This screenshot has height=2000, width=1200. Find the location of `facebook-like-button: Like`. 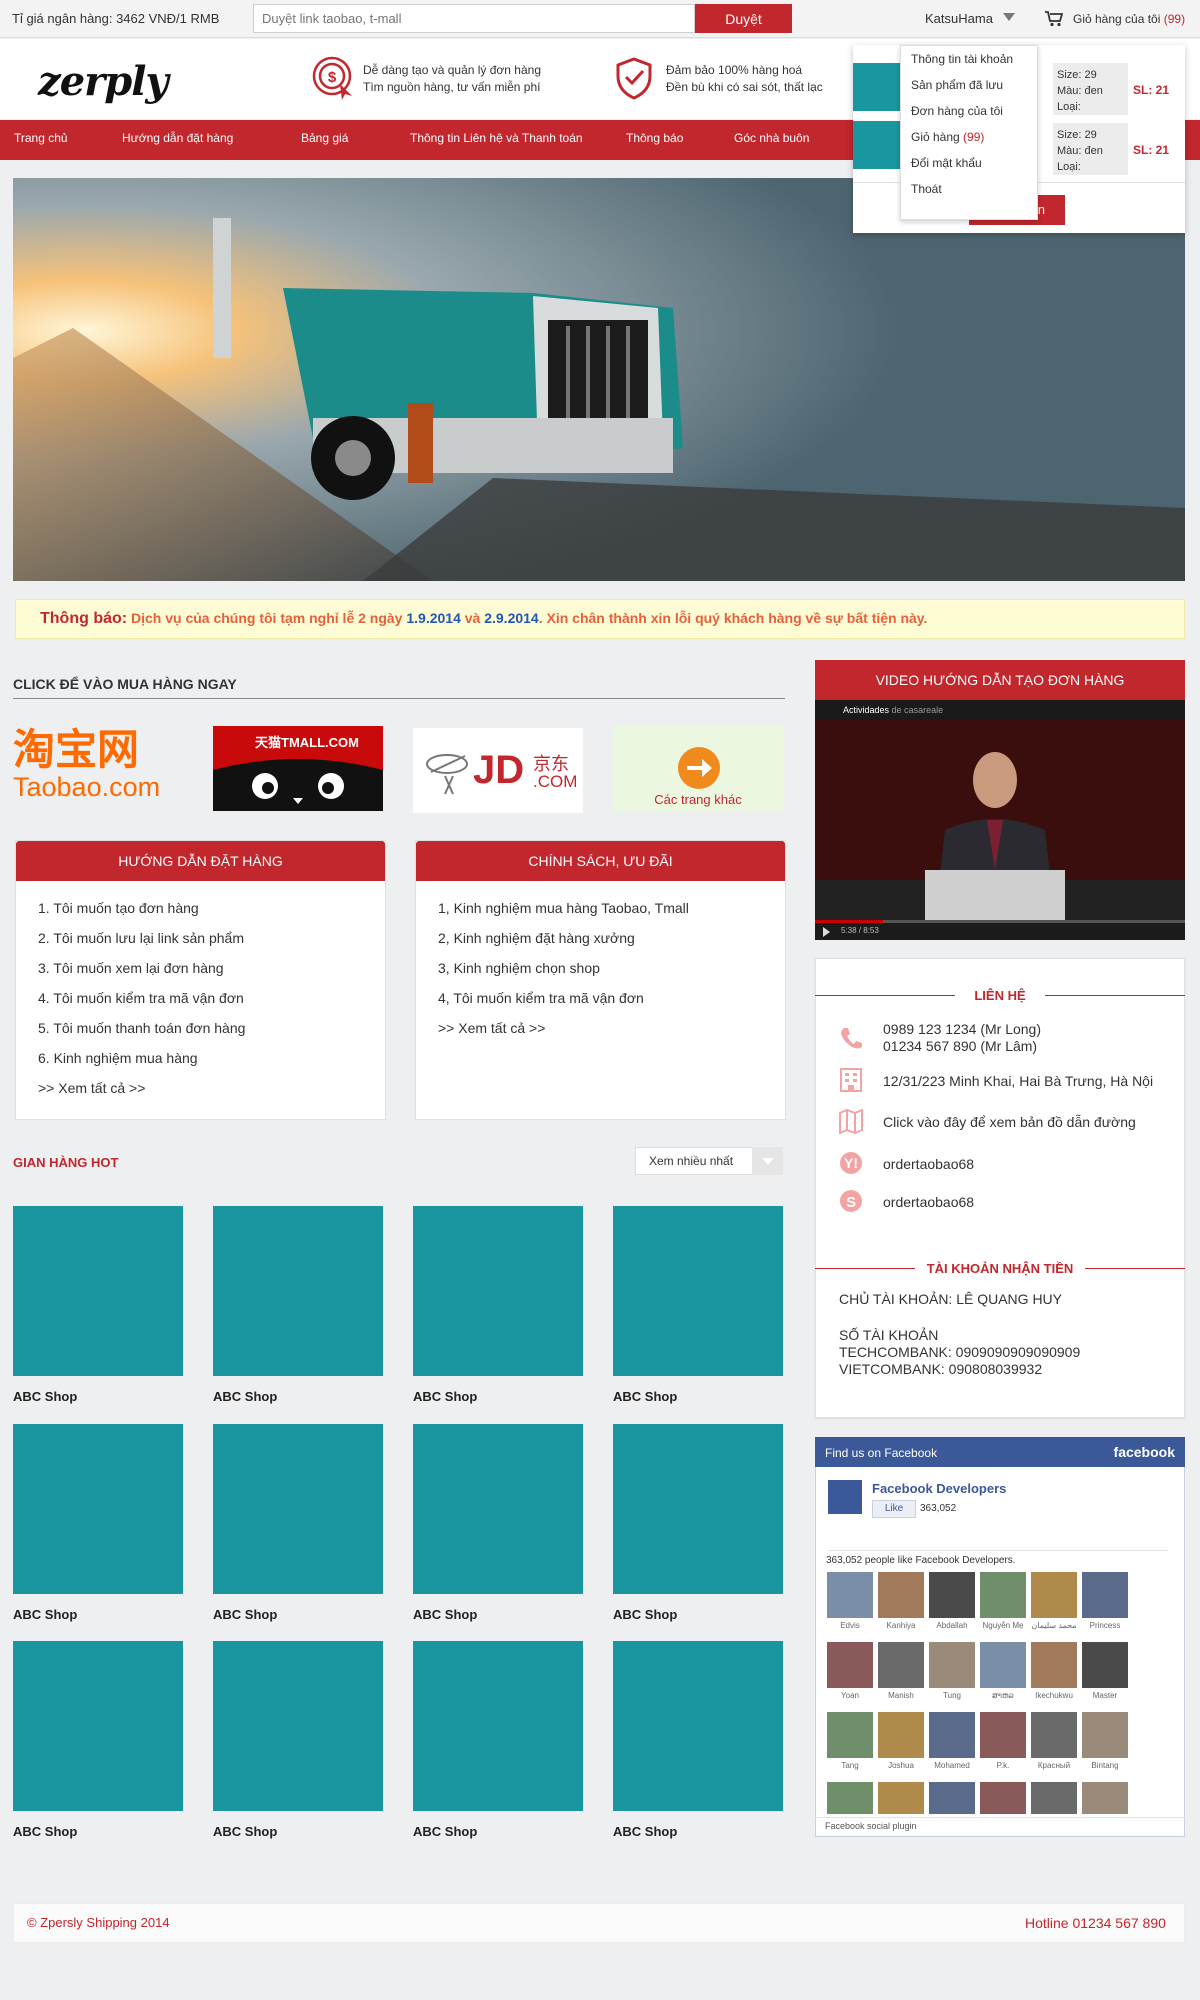

facebook-like-button: Like is located at coordinates (894, 1509).